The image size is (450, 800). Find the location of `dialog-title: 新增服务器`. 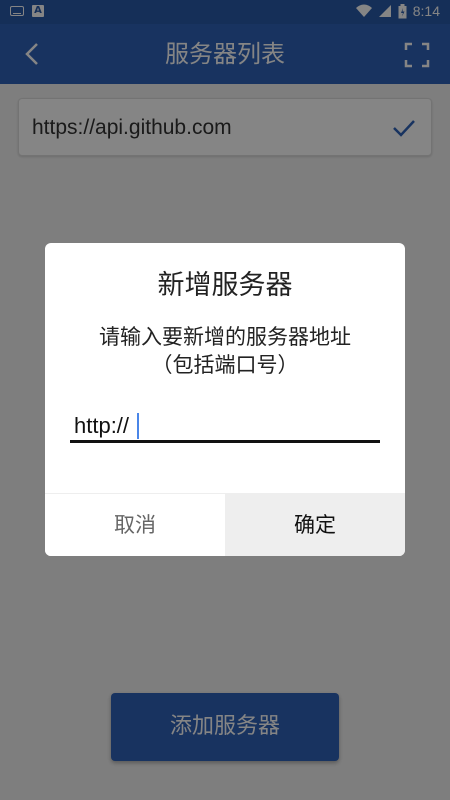

dialog-title: 新增服务器 is located at coordinates (225, 285).